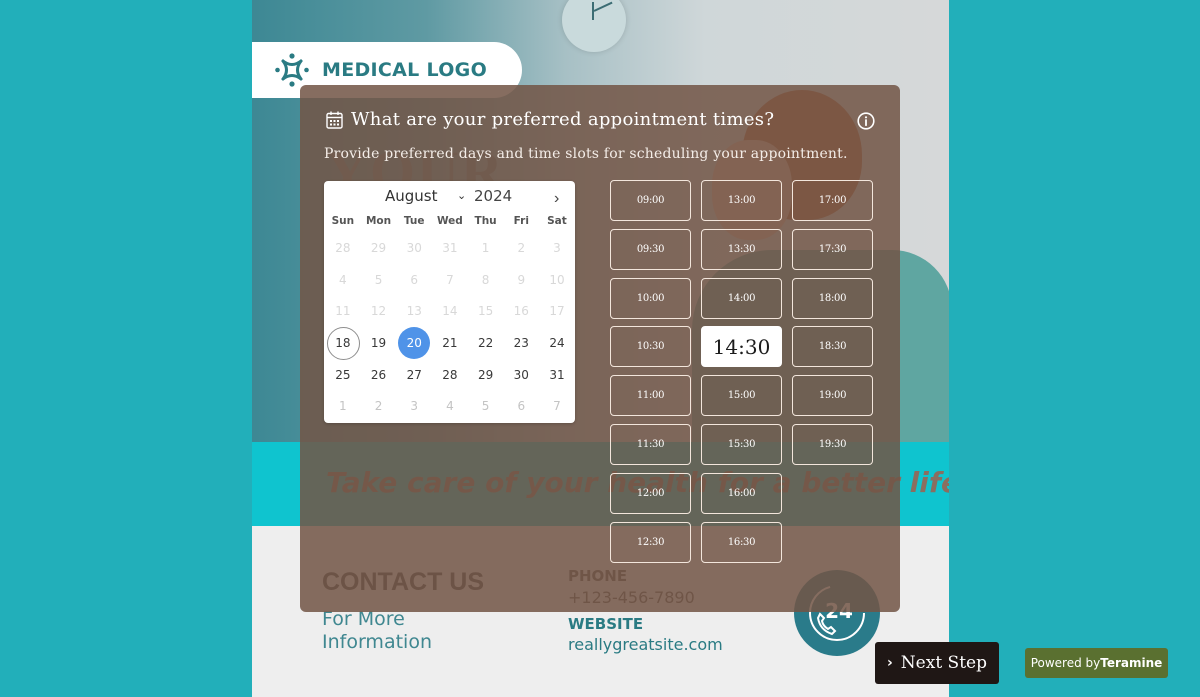 Image resolution: width=1200 pixels, height=697 pixels. I want to click on time-slot-button: 17:00, so click(832, 200).